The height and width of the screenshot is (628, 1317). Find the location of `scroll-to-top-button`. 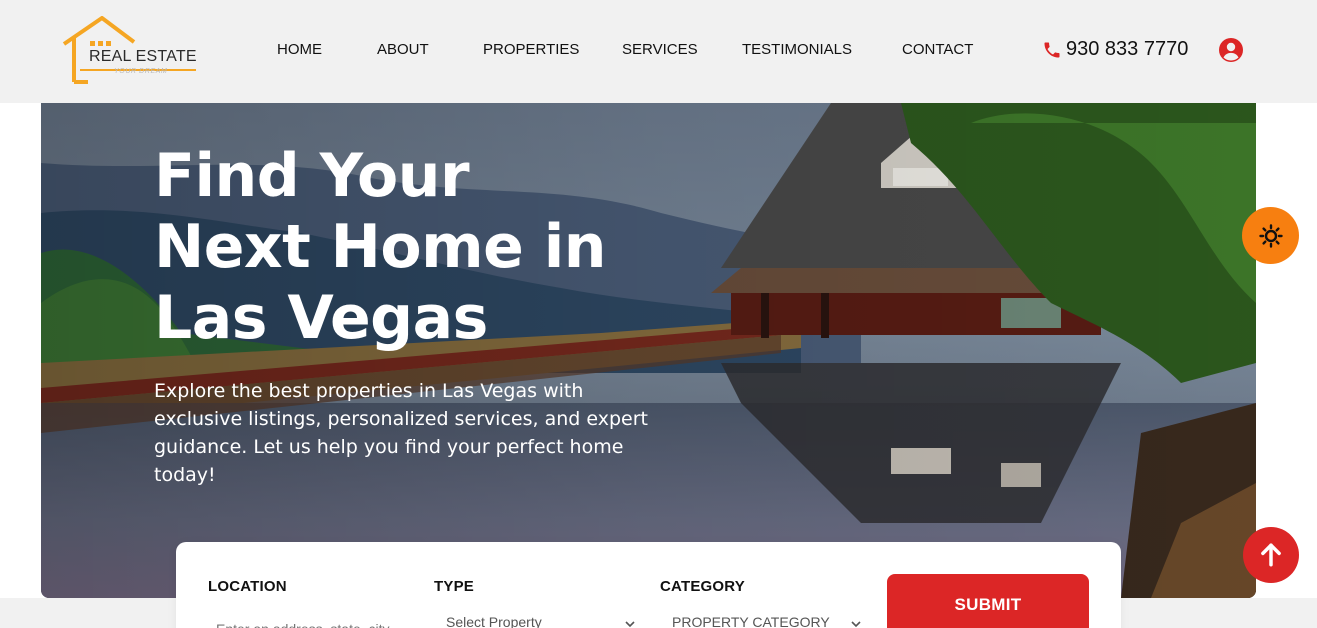

scroll-to-top-button is located at coordinates (1271, 555).